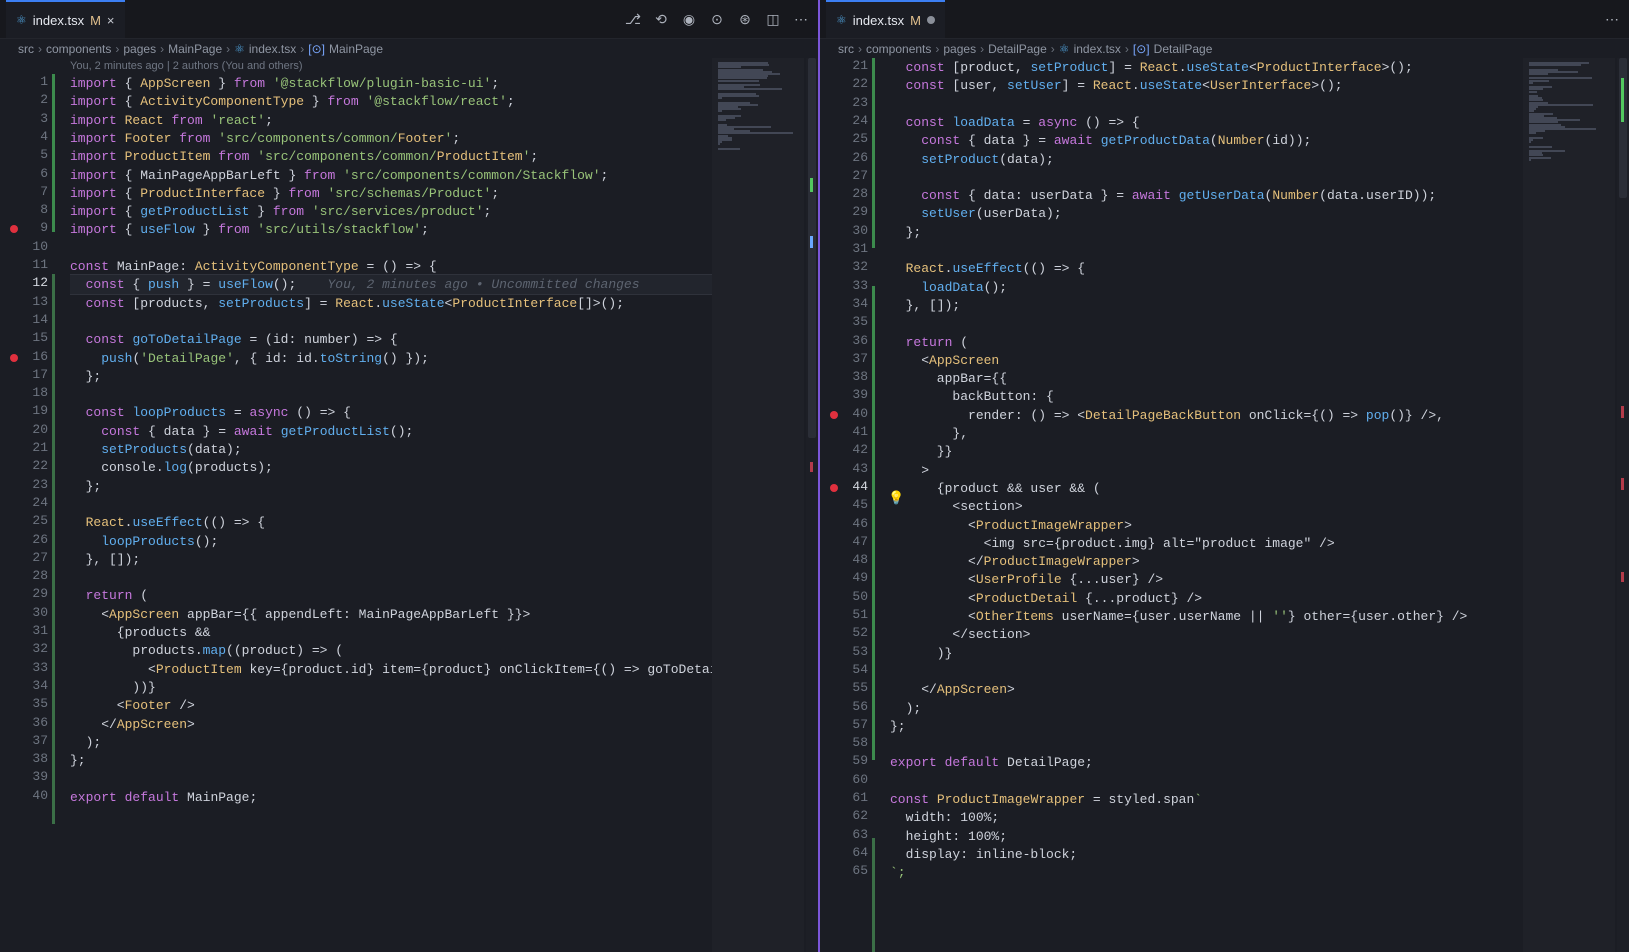  I want to click on line-number: 27, so click(844, 175).